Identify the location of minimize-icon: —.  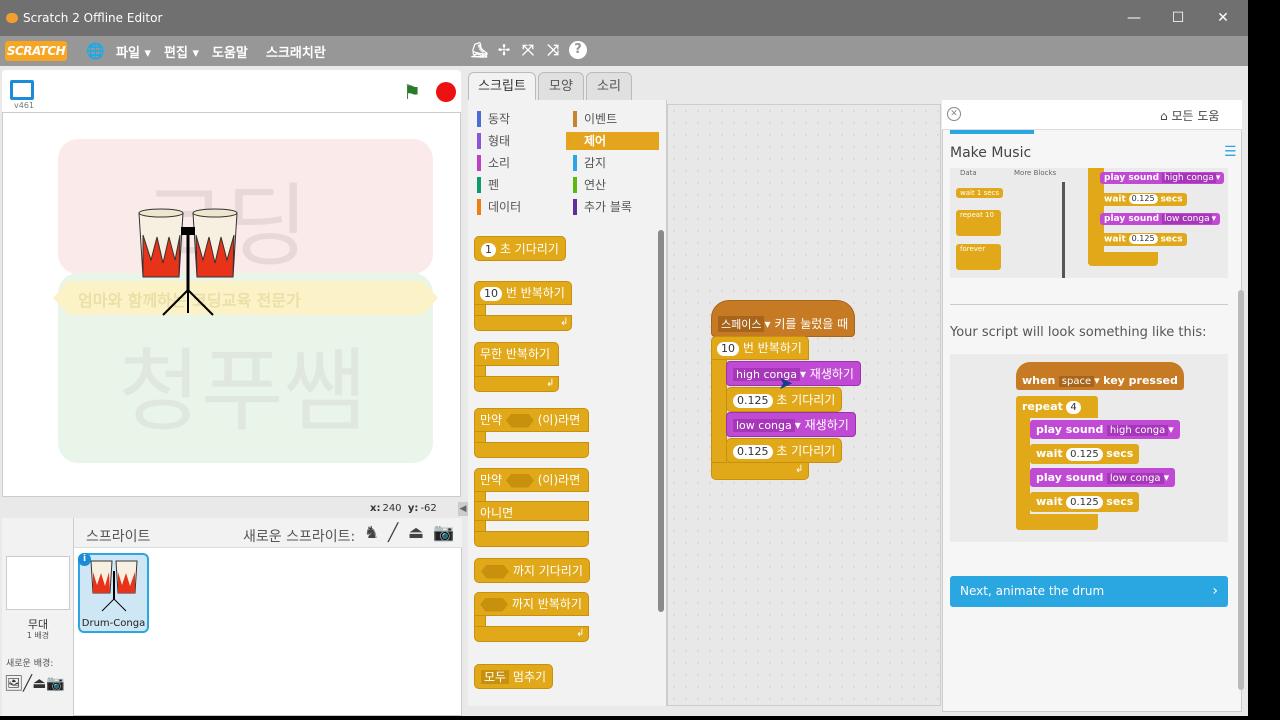
(1134, 18).